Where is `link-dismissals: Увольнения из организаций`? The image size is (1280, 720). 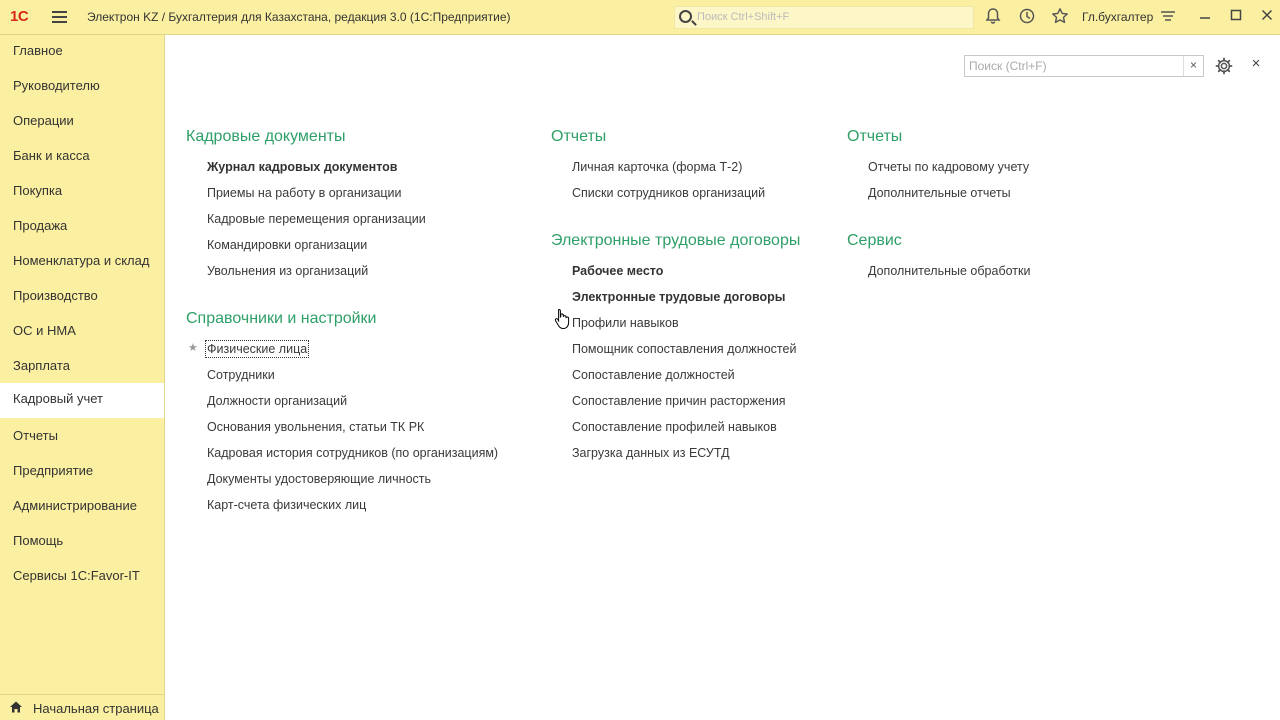 link-dismissals: Увольнения из организаций is located at coordinates (287, 271).